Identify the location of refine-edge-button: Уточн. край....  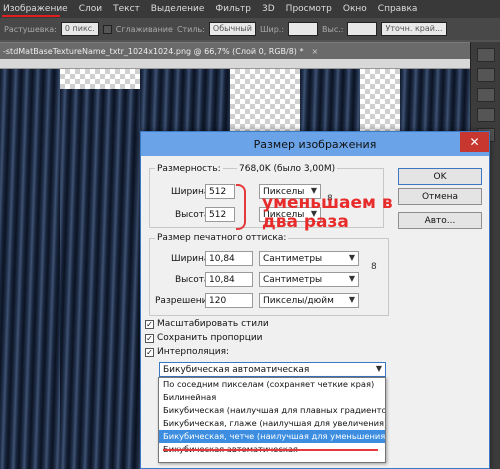
(414, 29).